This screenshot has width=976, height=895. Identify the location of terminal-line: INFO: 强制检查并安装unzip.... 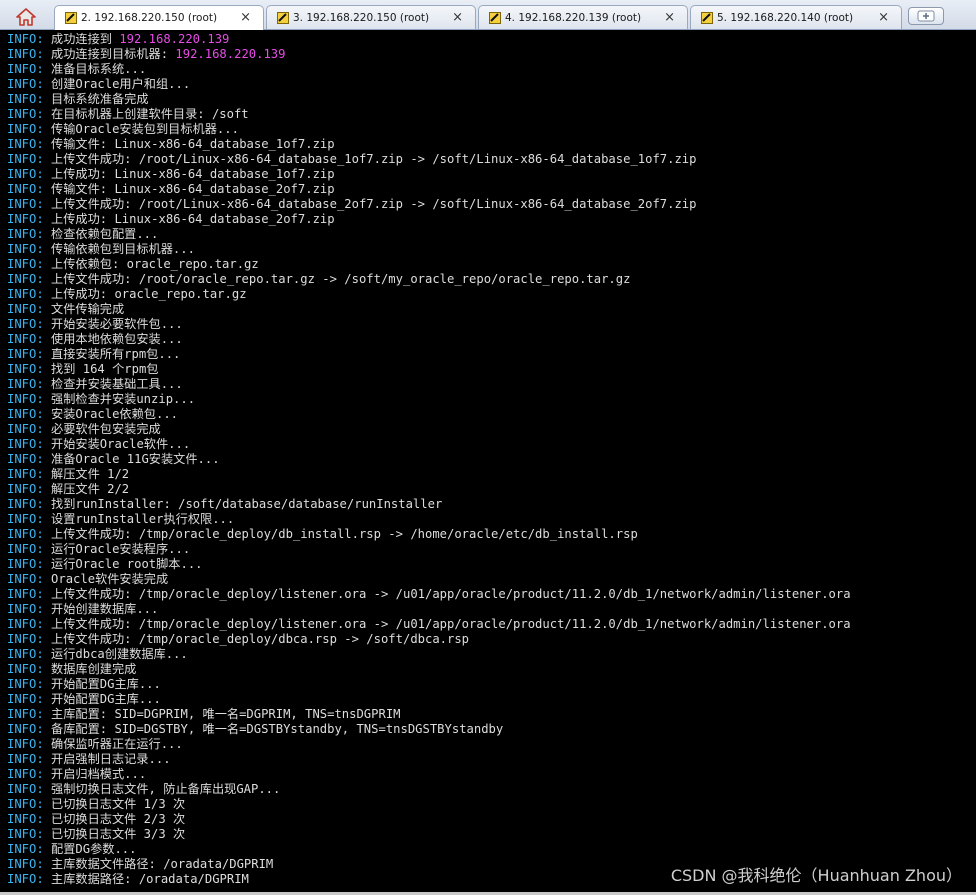
(491, 399).